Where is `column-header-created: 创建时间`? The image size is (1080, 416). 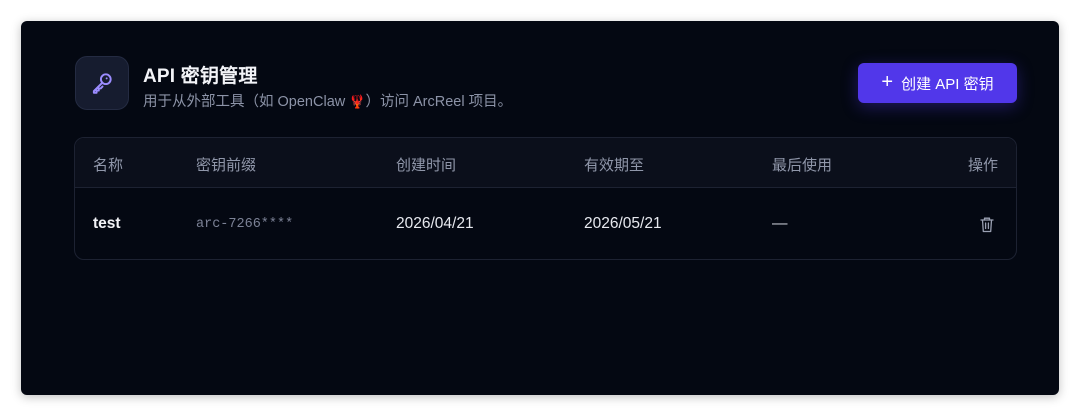
column-header-created: 创建时间 is located at coordinates (426, 165).